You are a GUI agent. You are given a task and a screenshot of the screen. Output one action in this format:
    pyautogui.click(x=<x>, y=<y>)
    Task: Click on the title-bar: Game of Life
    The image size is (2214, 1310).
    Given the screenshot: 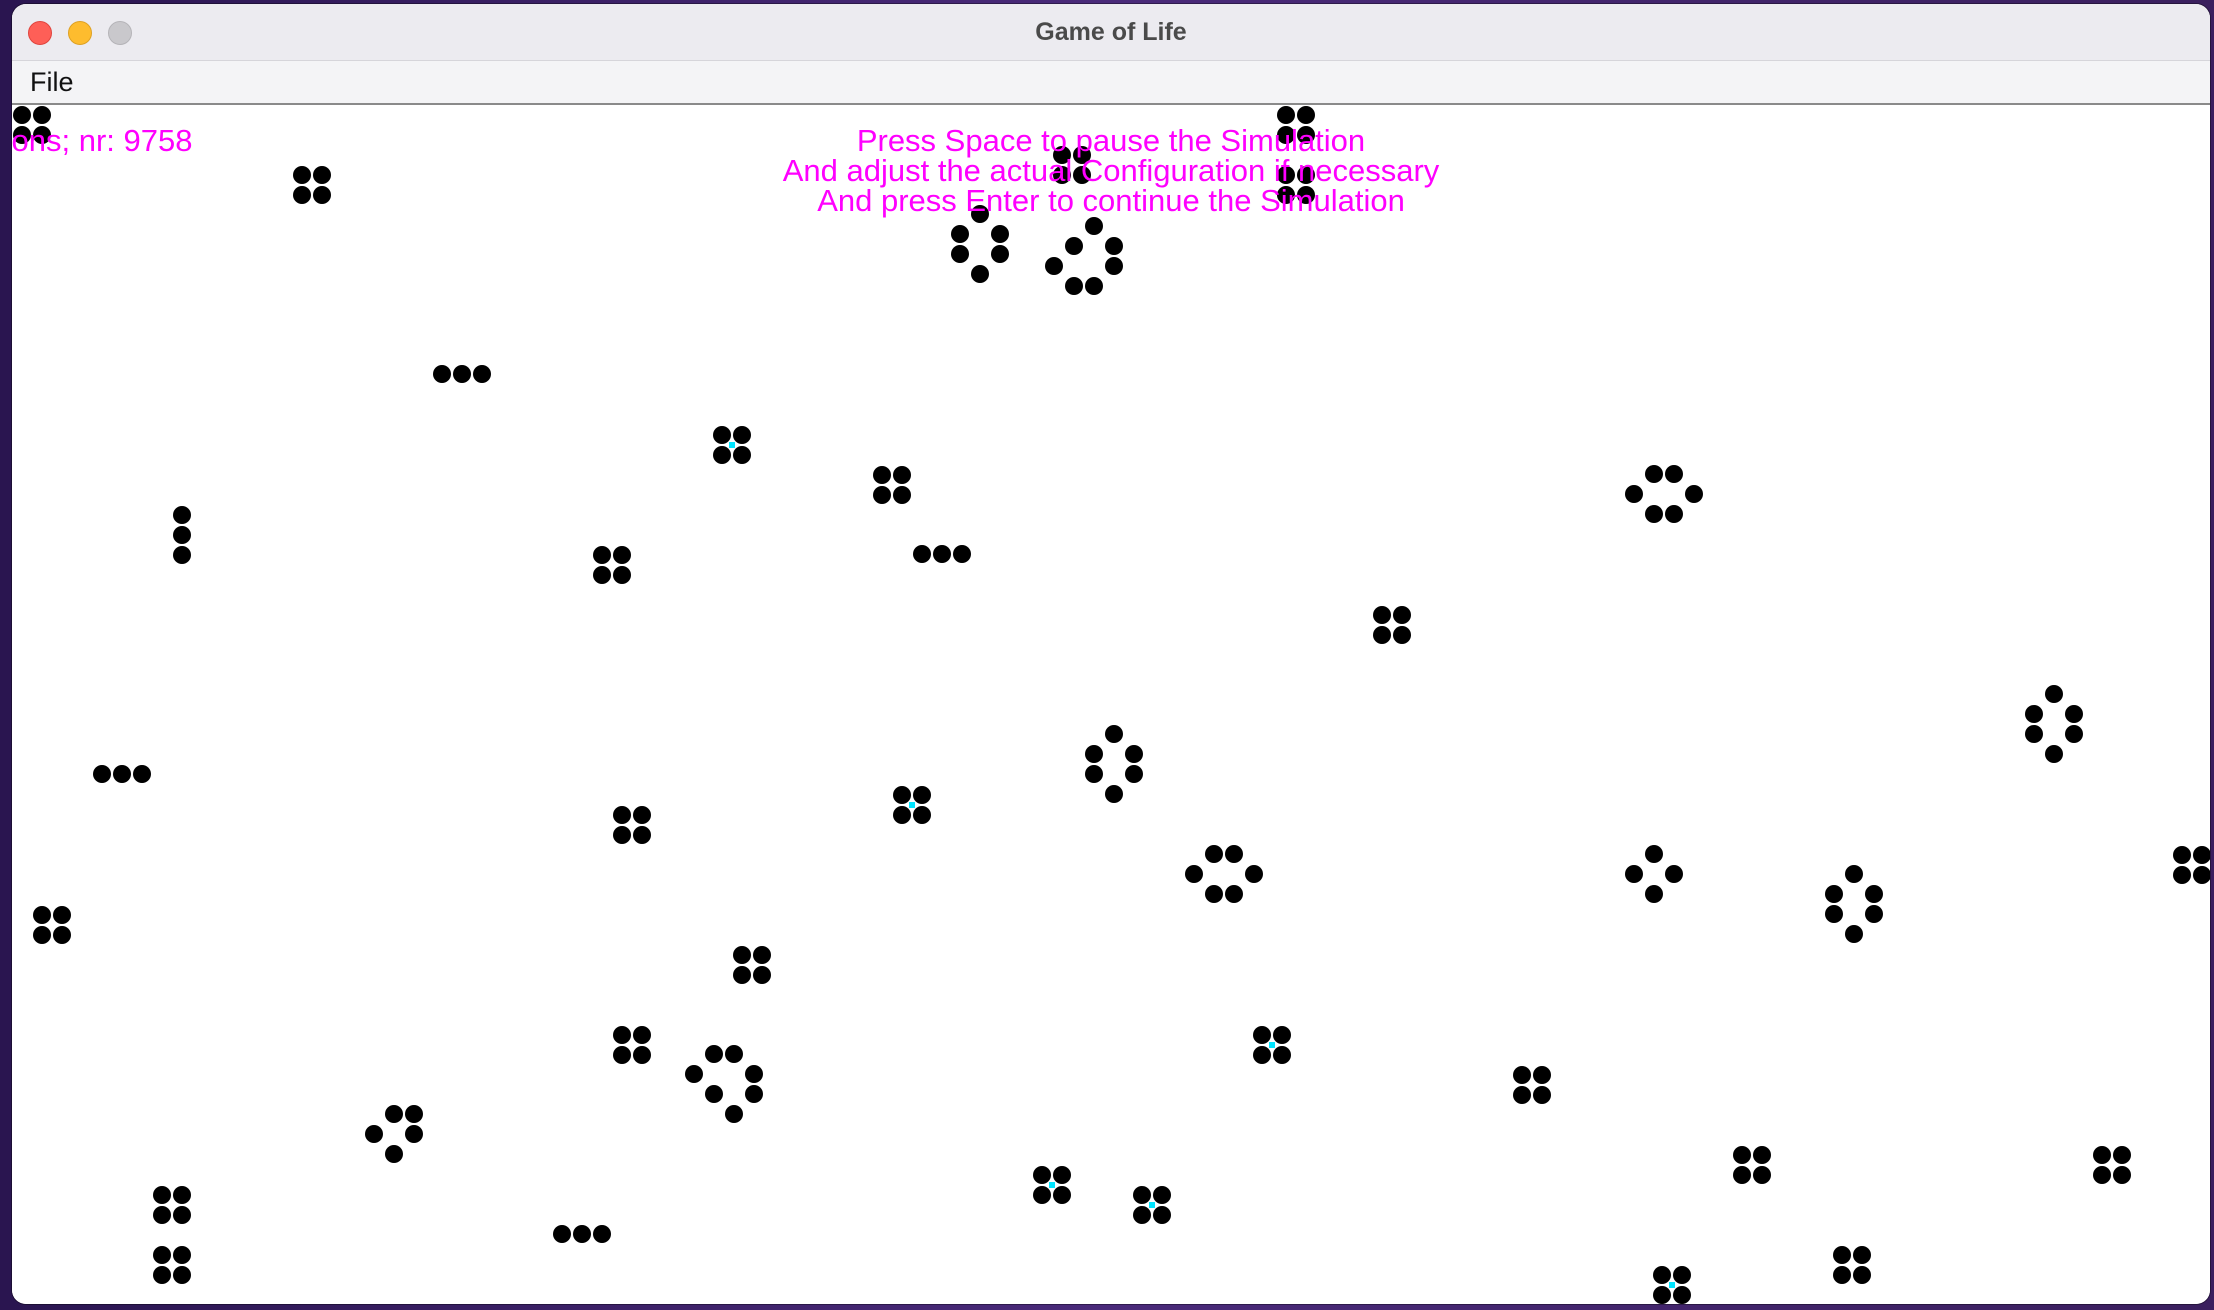 What is the action you would take?
    pyautogui.click(x=1111, y=32)
    